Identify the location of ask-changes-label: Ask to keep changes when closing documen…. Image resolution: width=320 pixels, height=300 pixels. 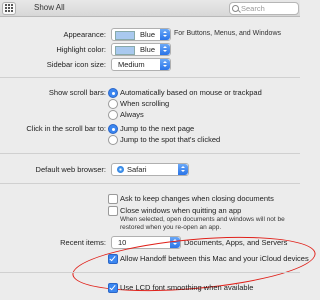
(197, 198).